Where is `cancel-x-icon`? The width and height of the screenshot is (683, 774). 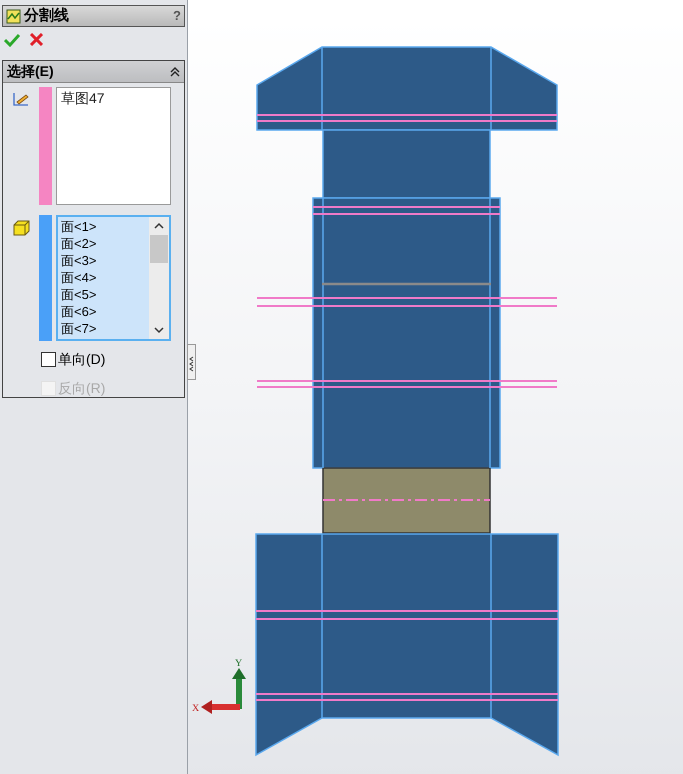
cancel-x-icon is located at coordinates (36, 39).